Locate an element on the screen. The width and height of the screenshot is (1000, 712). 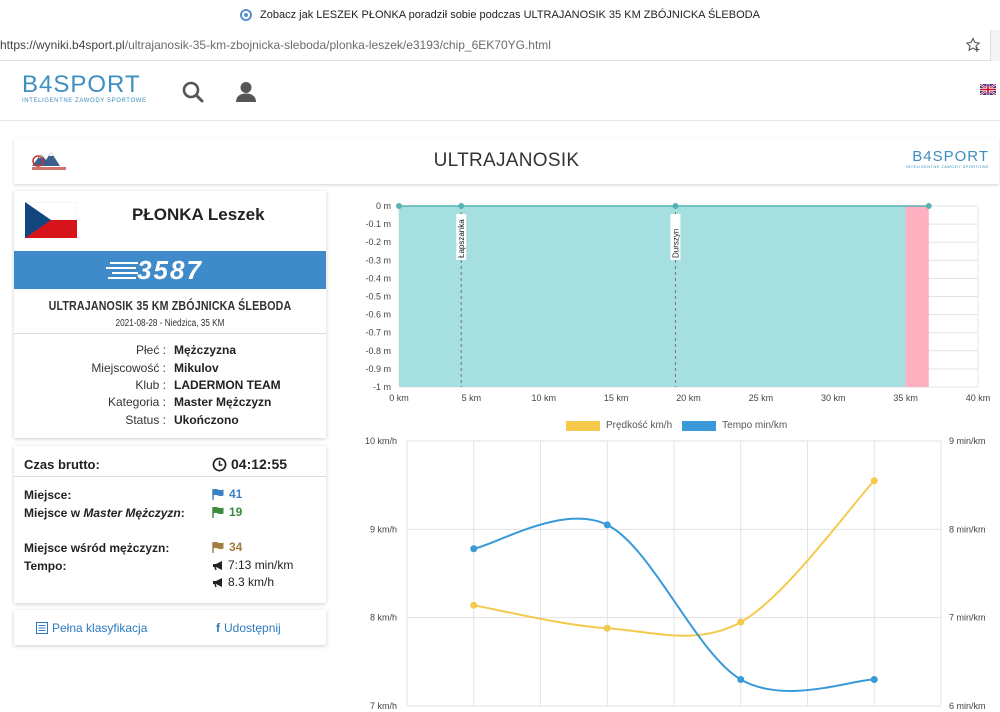
info-value: Ukończono is located at coordinates (206, 420).